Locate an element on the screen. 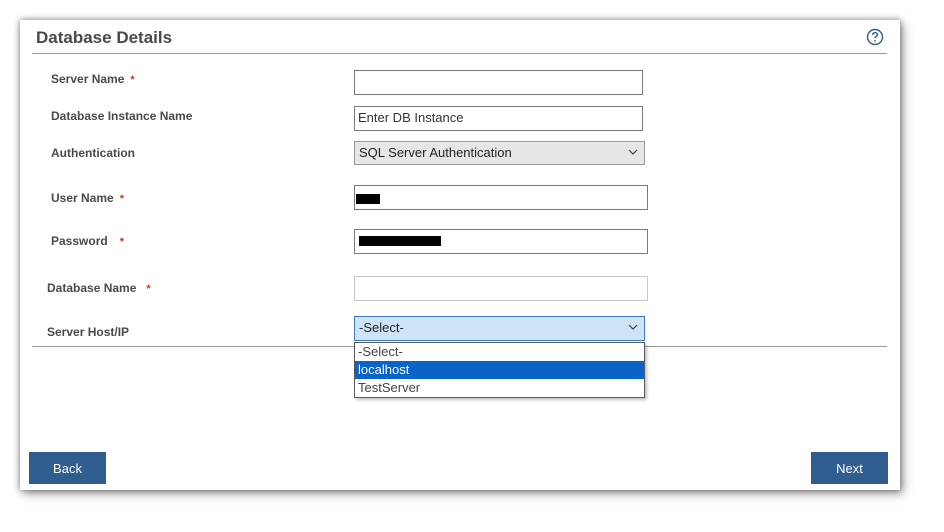 This screenshot has height=532, width=944. password-input is located at coordinates (501, 241).